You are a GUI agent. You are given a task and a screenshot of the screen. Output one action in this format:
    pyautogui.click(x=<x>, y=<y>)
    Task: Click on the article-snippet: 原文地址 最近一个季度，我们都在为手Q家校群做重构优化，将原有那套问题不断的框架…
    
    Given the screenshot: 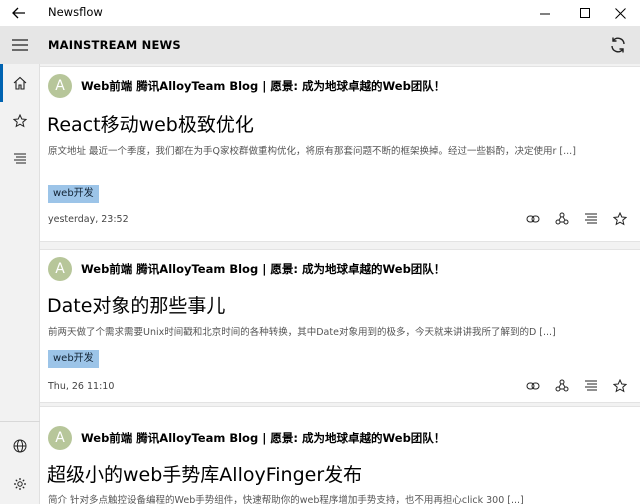 What is the action you would take?
    pyautogui.click(x=312, y=151)
    